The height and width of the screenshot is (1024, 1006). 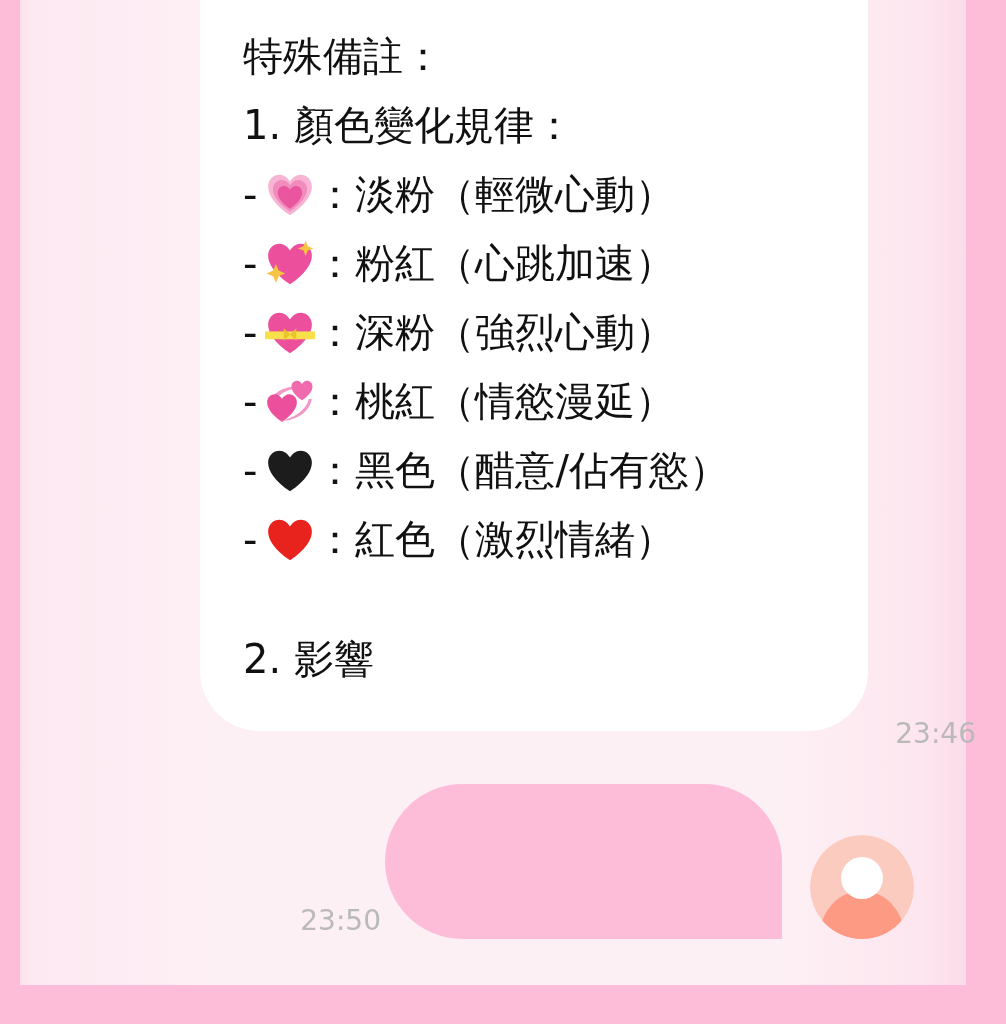 What do you see at coordinates (495, 539) in the screenshot?
I see `message-text: ：紅色（激烈情緒）` at bounding box center [495, 539].